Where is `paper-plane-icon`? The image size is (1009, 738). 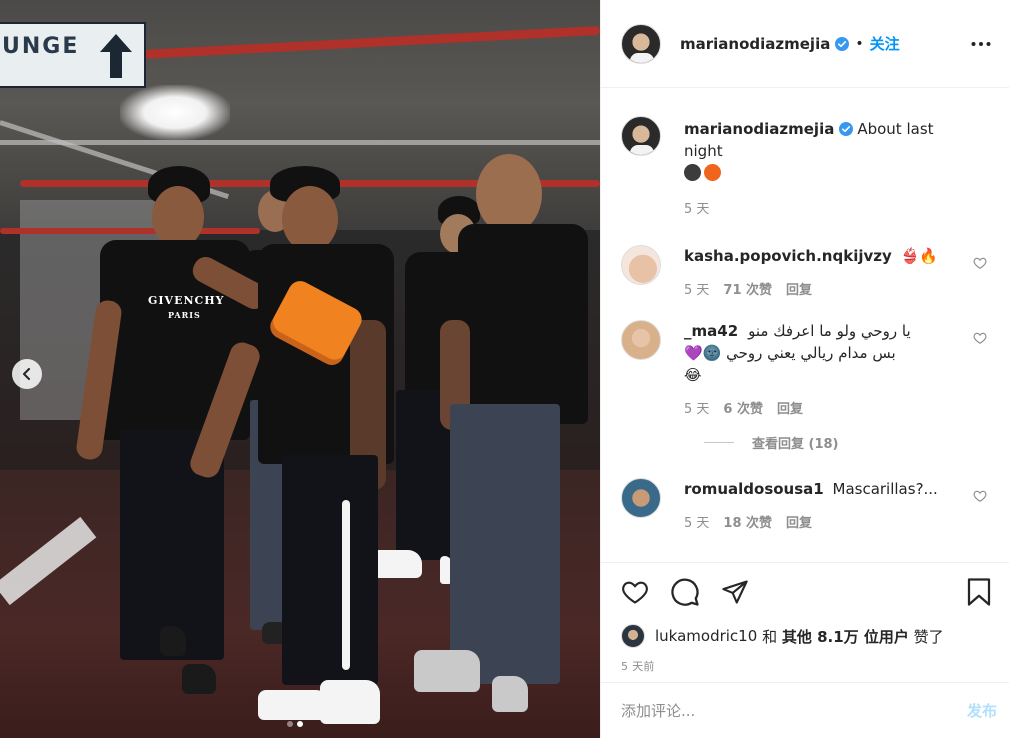
paper-plane-icon is located at coordinates (735, 591).